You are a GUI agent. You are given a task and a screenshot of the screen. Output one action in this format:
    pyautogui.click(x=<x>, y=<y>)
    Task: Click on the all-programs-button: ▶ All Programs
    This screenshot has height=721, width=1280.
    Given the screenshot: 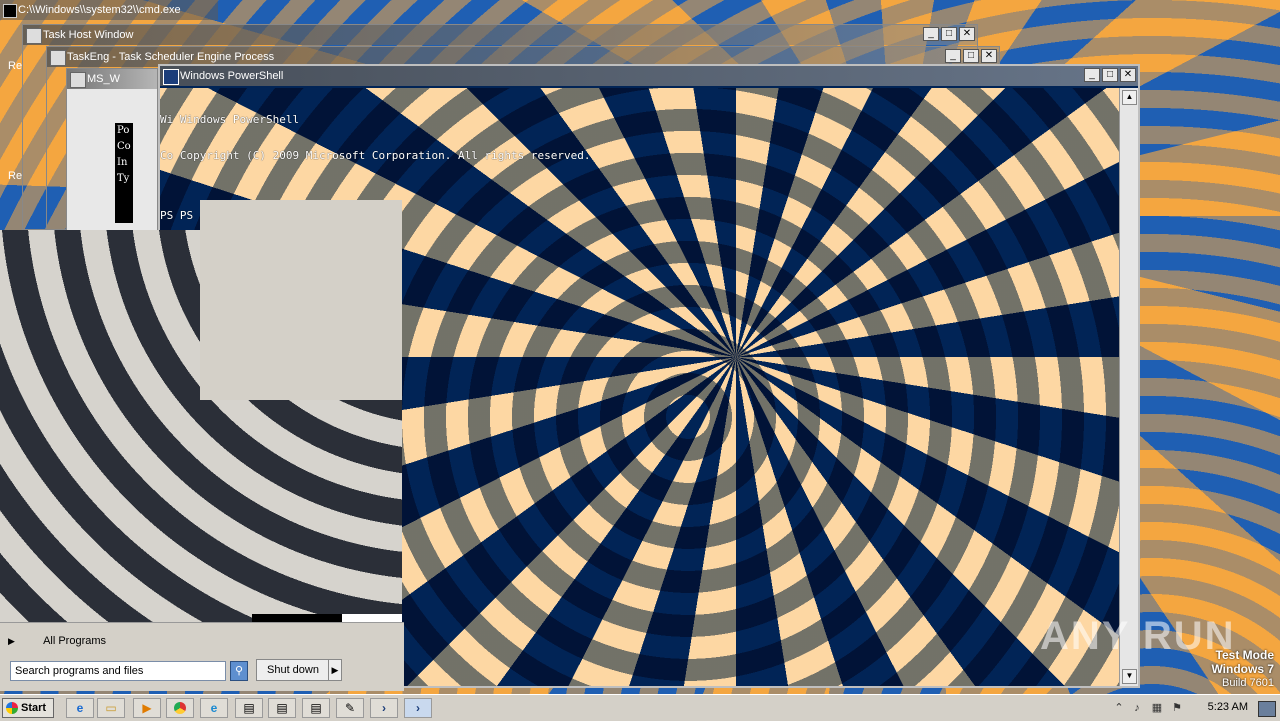 What is the action you would take?
    pyautogui.click(x=128, y=641)
    